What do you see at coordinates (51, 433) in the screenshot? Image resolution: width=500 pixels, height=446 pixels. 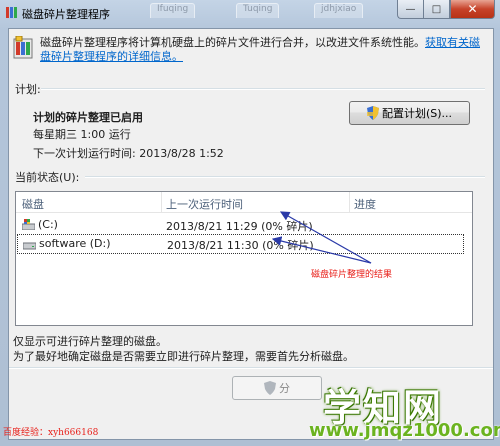 I see `credit-text: 百度经验：xyh666168` at bounding box center [51, 433].